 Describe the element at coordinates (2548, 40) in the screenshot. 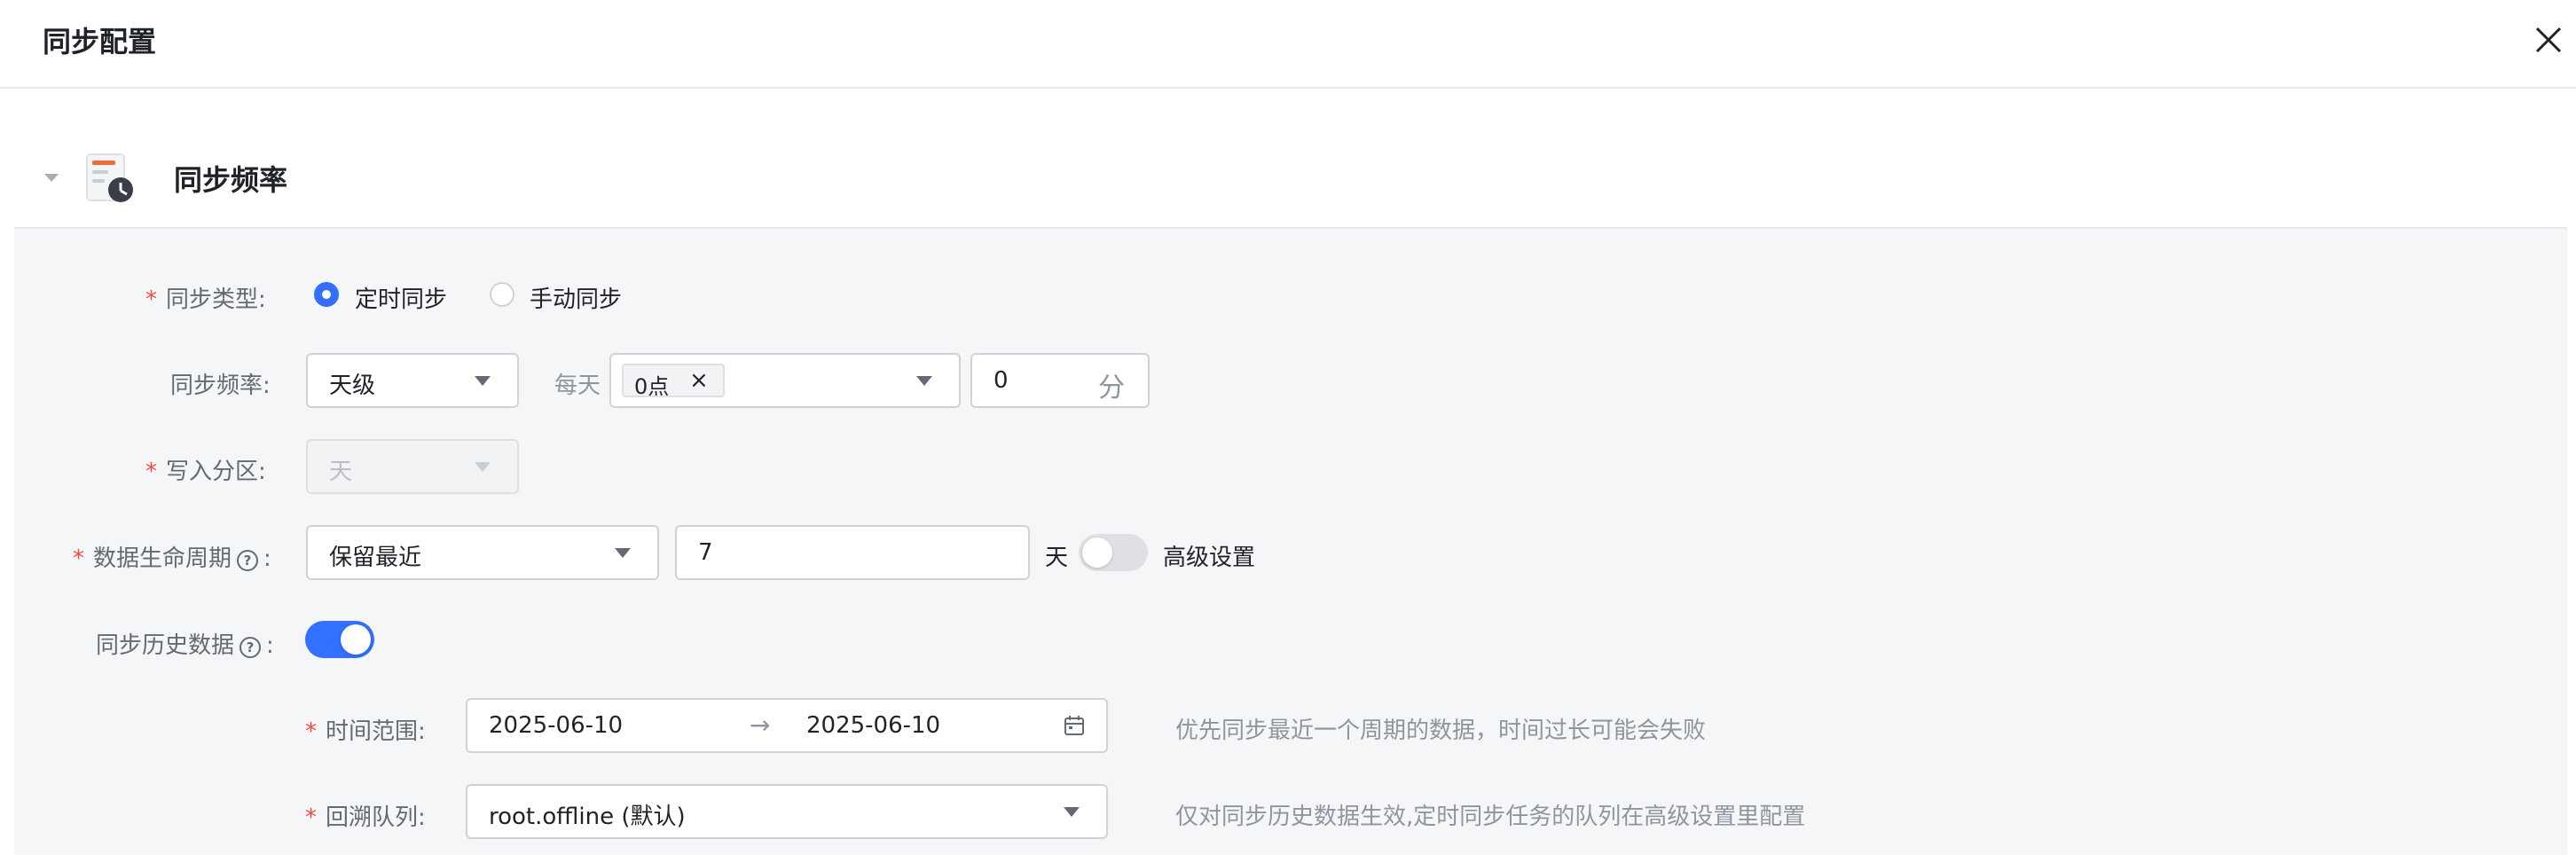

I see `close-icon` at that location.